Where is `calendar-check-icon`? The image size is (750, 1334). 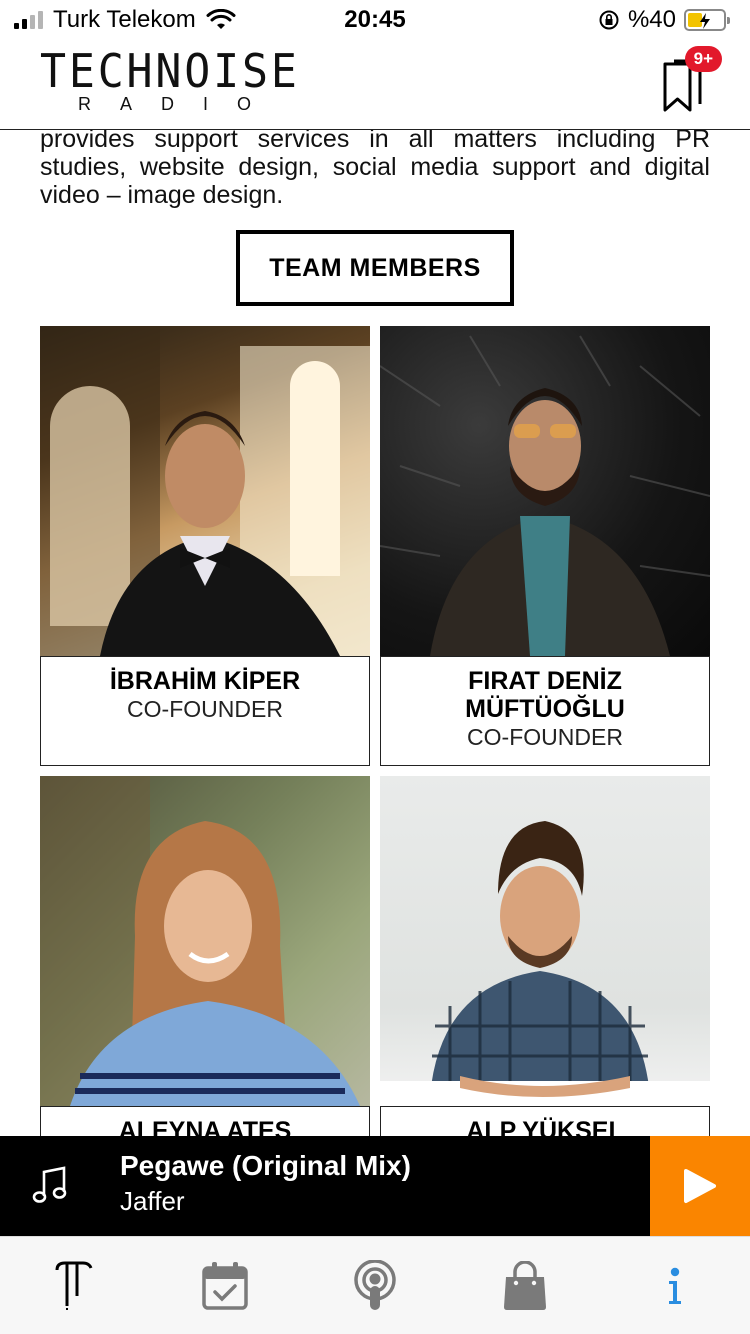 calendar-check-icon is located at coordinates (225, 1285).